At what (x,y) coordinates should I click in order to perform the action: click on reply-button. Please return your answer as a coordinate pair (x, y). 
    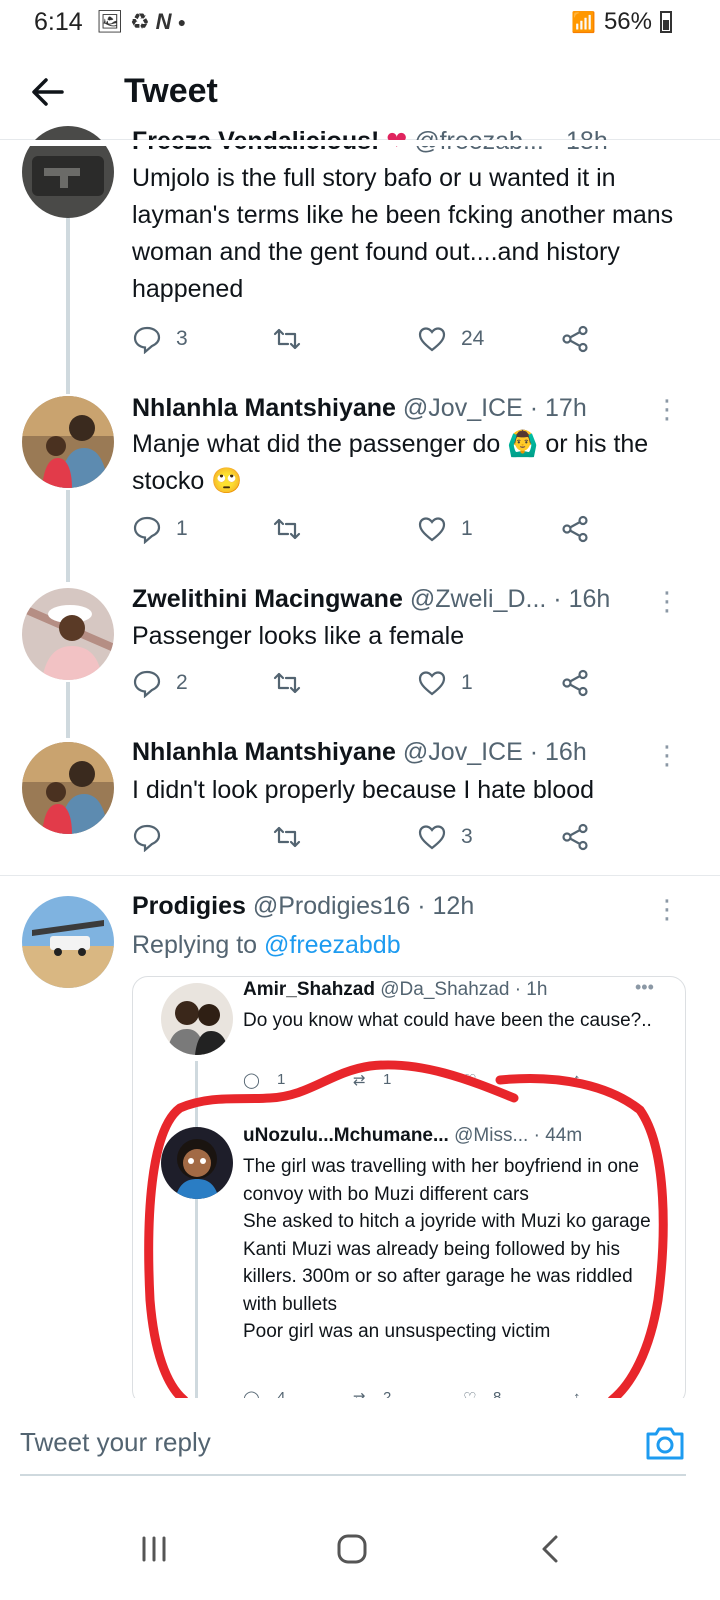
    Looking at the image, I should click on (147, 837).